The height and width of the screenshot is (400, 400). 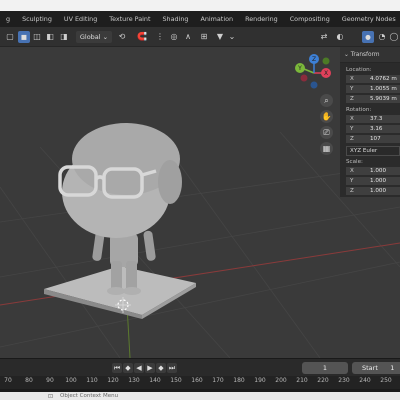 I want to click on ruler-tick-label: 130, so click(x=134, y=380).